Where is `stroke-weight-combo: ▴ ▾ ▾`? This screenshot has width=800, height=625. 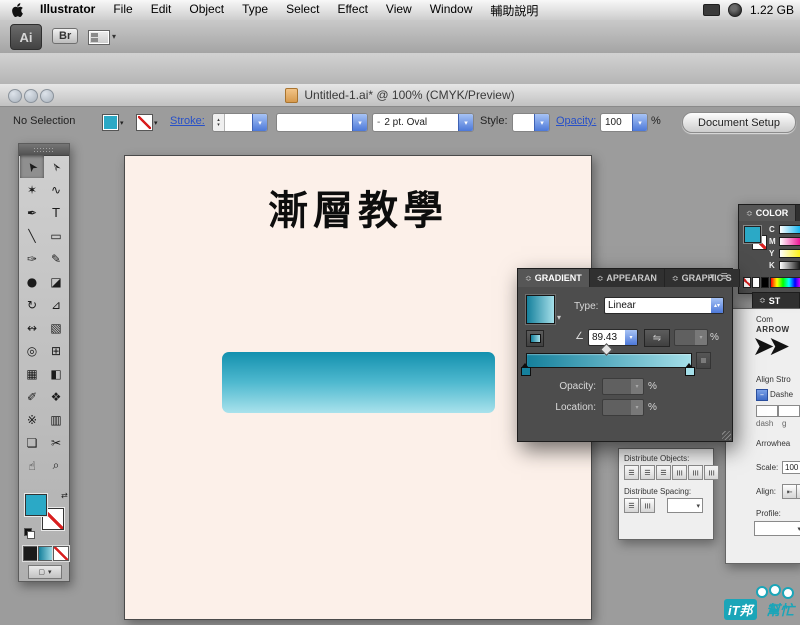
stroke-weight-combo: ▴ ▾ ▾ is located at coordinates (240, 122).